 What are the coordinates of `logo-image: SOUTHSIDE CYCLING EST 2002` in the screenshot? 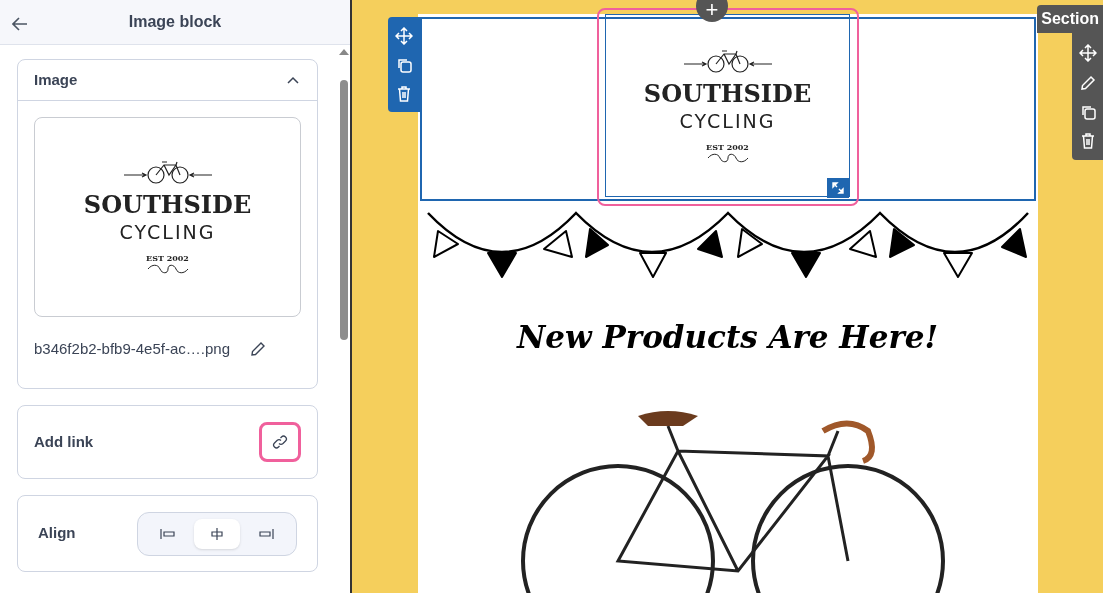 It's located at (727, 105).